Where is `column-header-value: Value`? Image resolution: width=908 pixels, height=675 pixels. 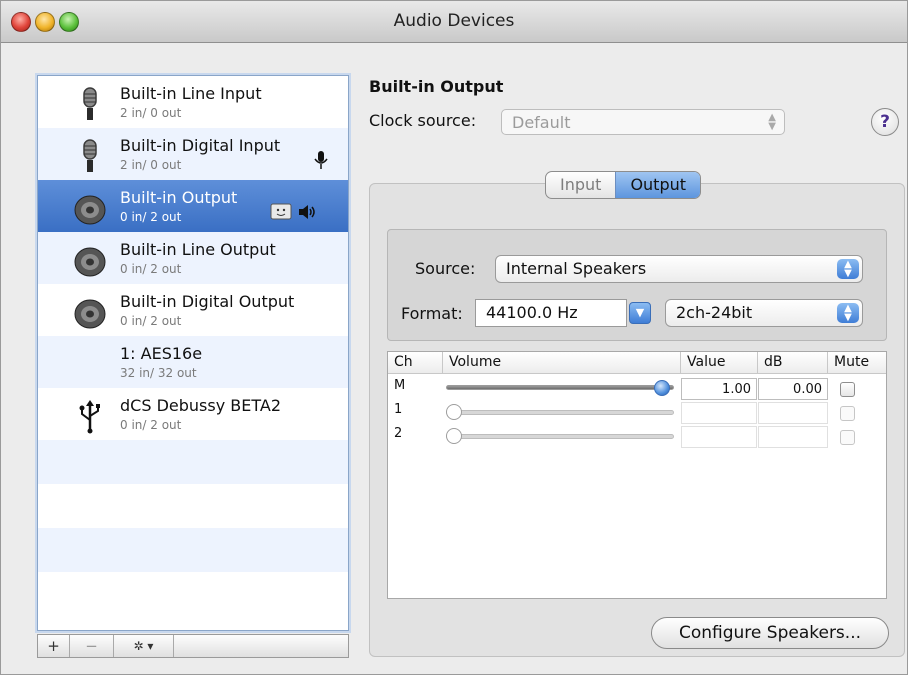
column-header-value: Value is located at coordinates (719, 363).